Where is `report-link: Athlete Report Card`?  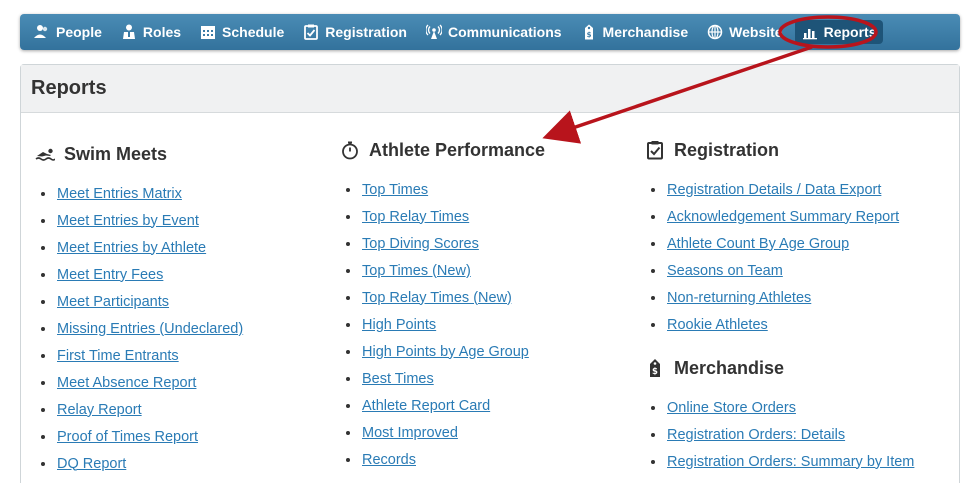 report-link: Athlete Report Card is located at coordinates (426, 406).